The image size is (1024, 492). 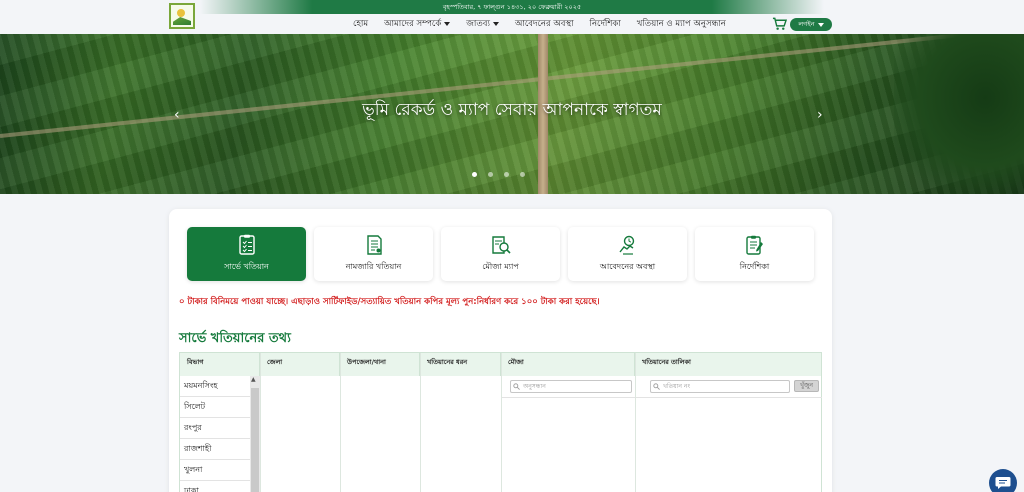 I want to click on tab-mutation-khatian: নামজারি খতিয়ান, so click(x=373, y=254).